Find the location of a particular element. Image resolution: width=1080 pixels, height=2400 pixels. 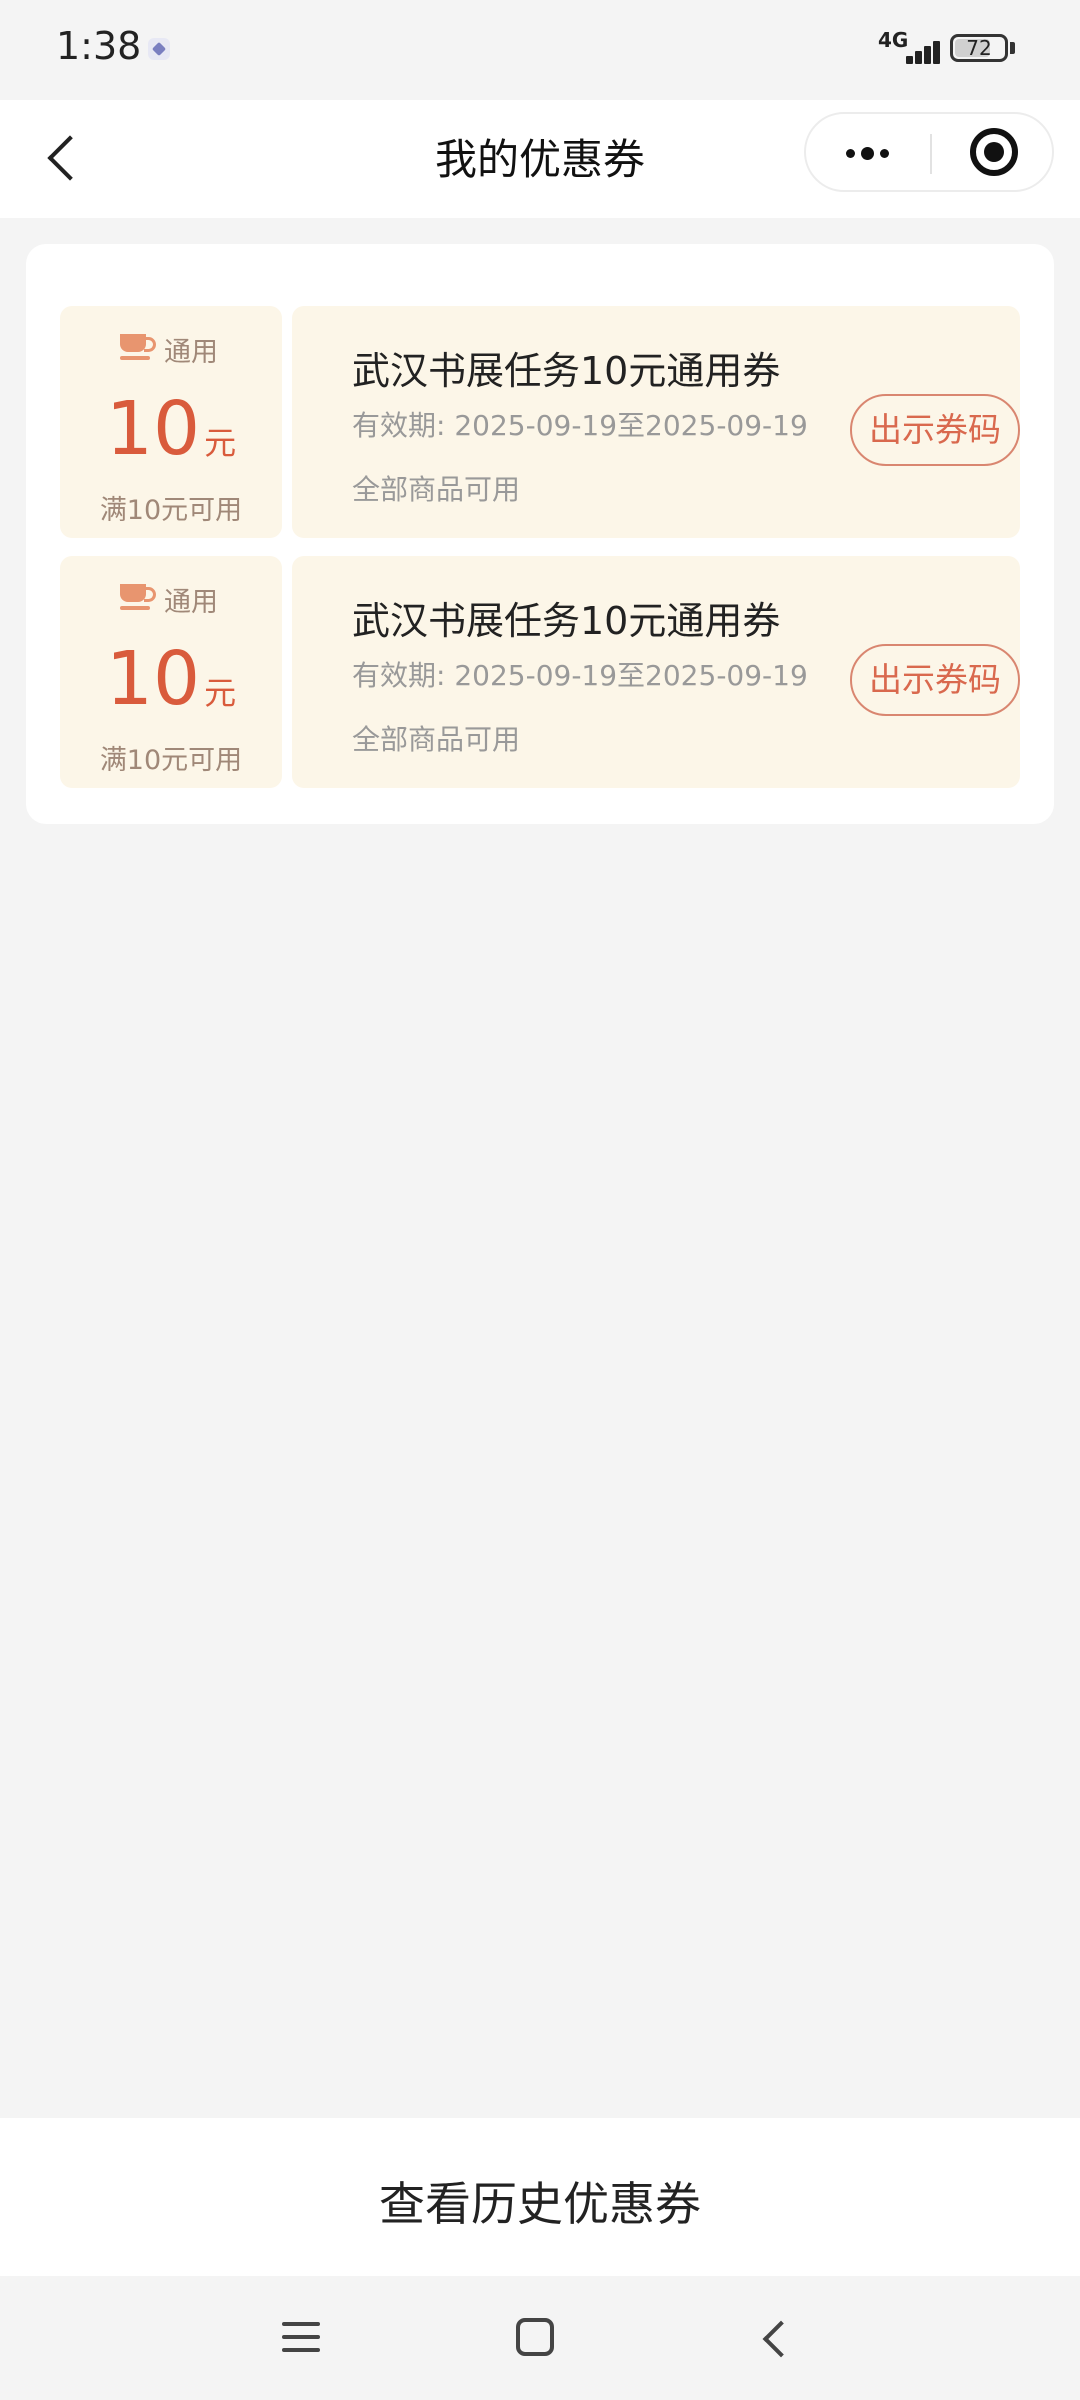

history-bar: 查看历史优惠券 is located at coordinates (540, 2197).